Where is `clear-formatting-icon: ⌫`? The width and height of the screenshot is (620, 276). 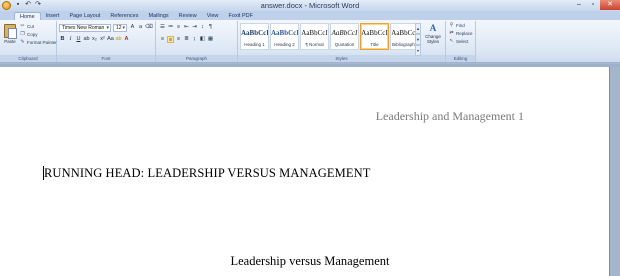
clear-formatting-icon: ⌫ is located at coordinates (149, 27).